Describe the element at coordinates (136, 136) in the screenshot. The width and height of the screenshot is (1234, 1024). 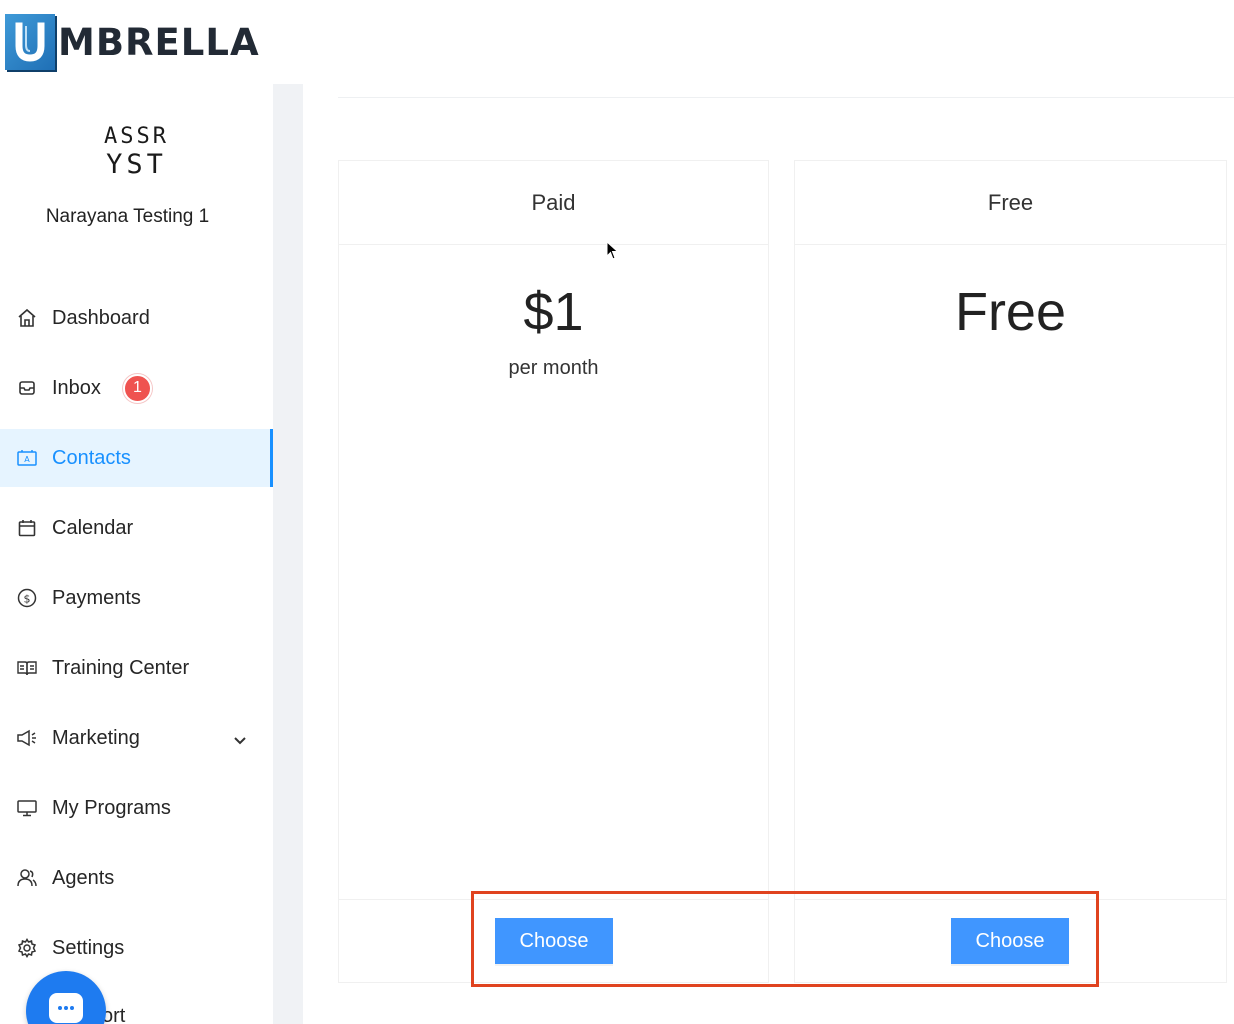
I see `org-logo-line1: ASSR` at that location.